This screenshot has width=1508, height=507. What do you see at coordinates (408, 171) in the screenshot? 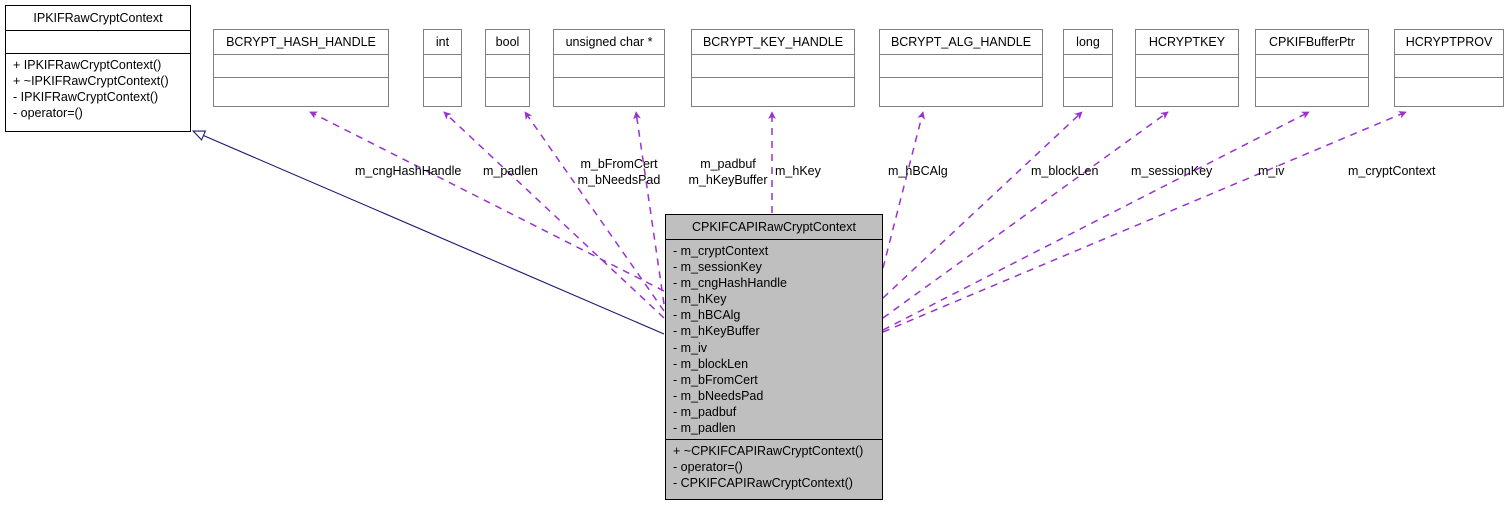
I see `edge-label-m_cngHashHandle: m_cngHashHandle` at bounding box center [408, 171].